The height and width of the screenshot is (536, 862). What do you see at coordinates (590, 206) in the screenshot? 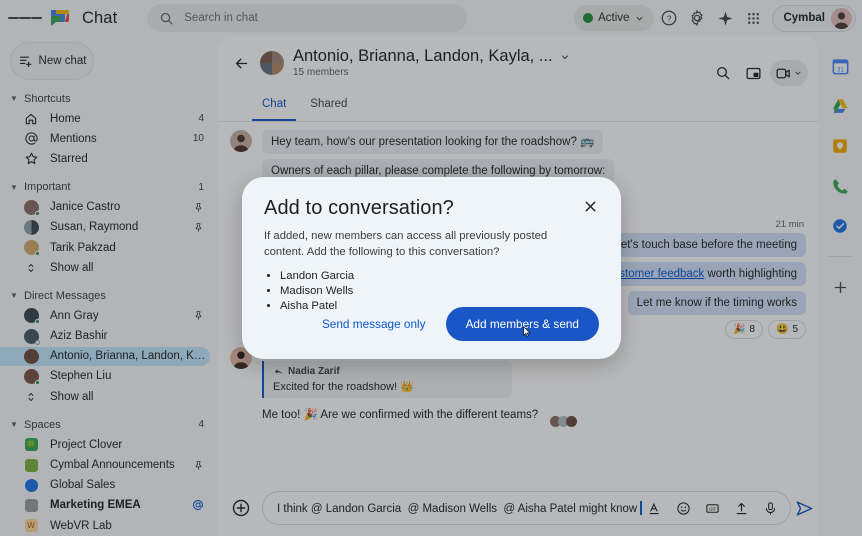
I see `close-icon` at bounding box center [590, 206].